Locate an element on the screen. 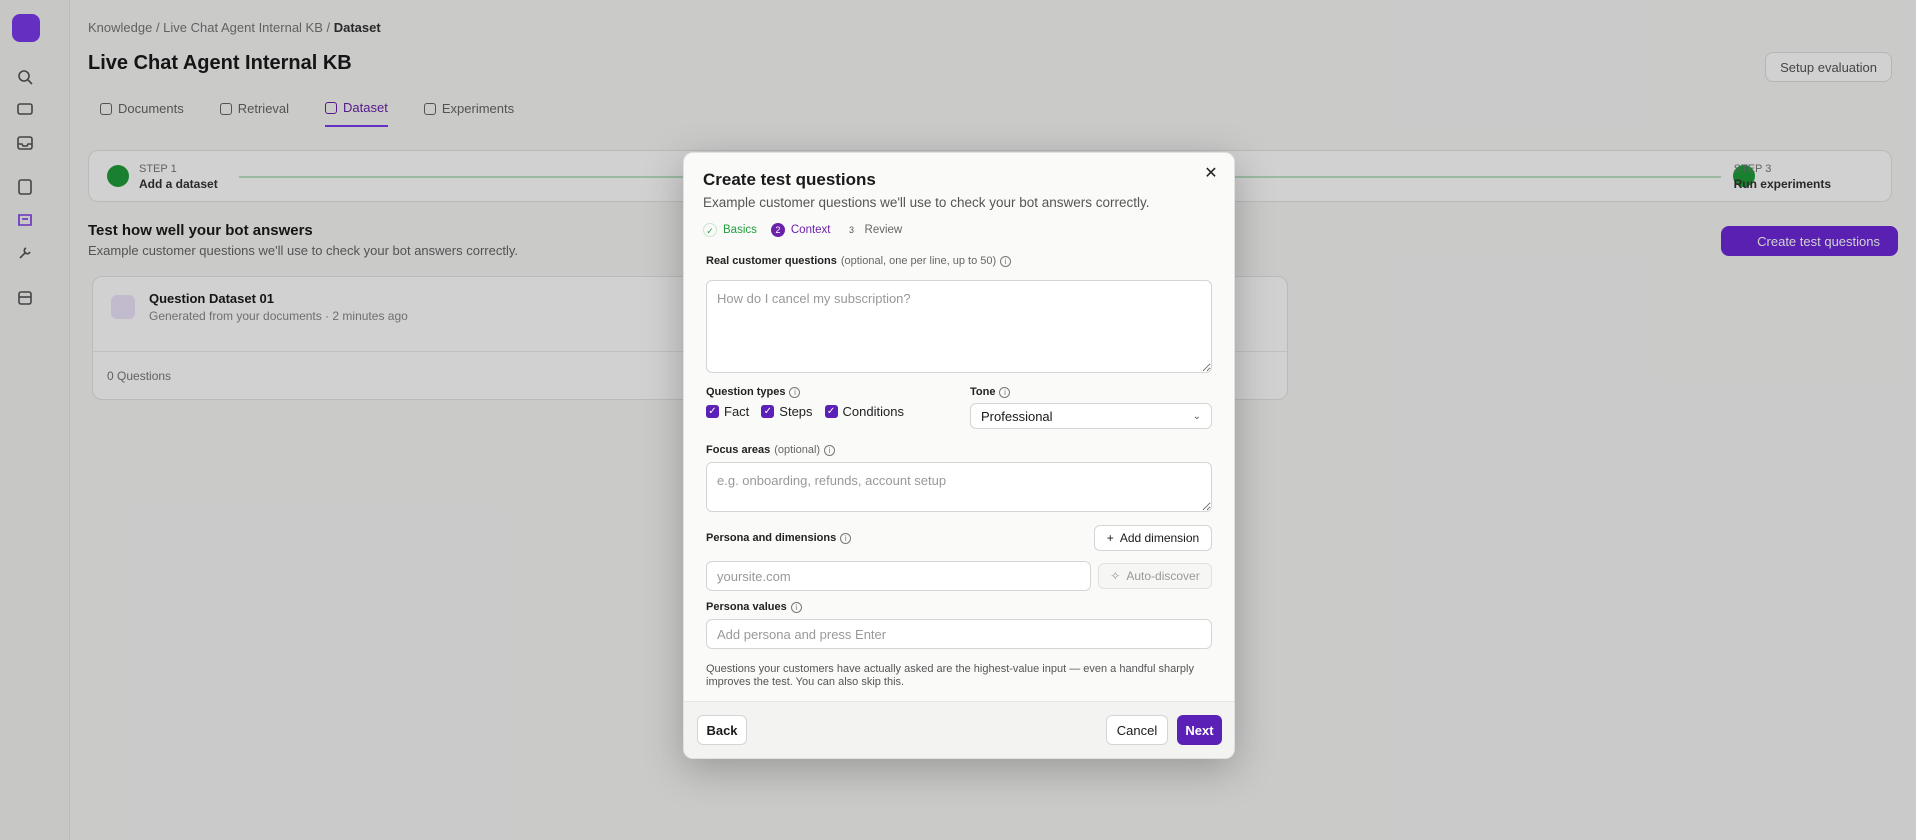  step-review: 3 Review is located at coordinates (874, 230).